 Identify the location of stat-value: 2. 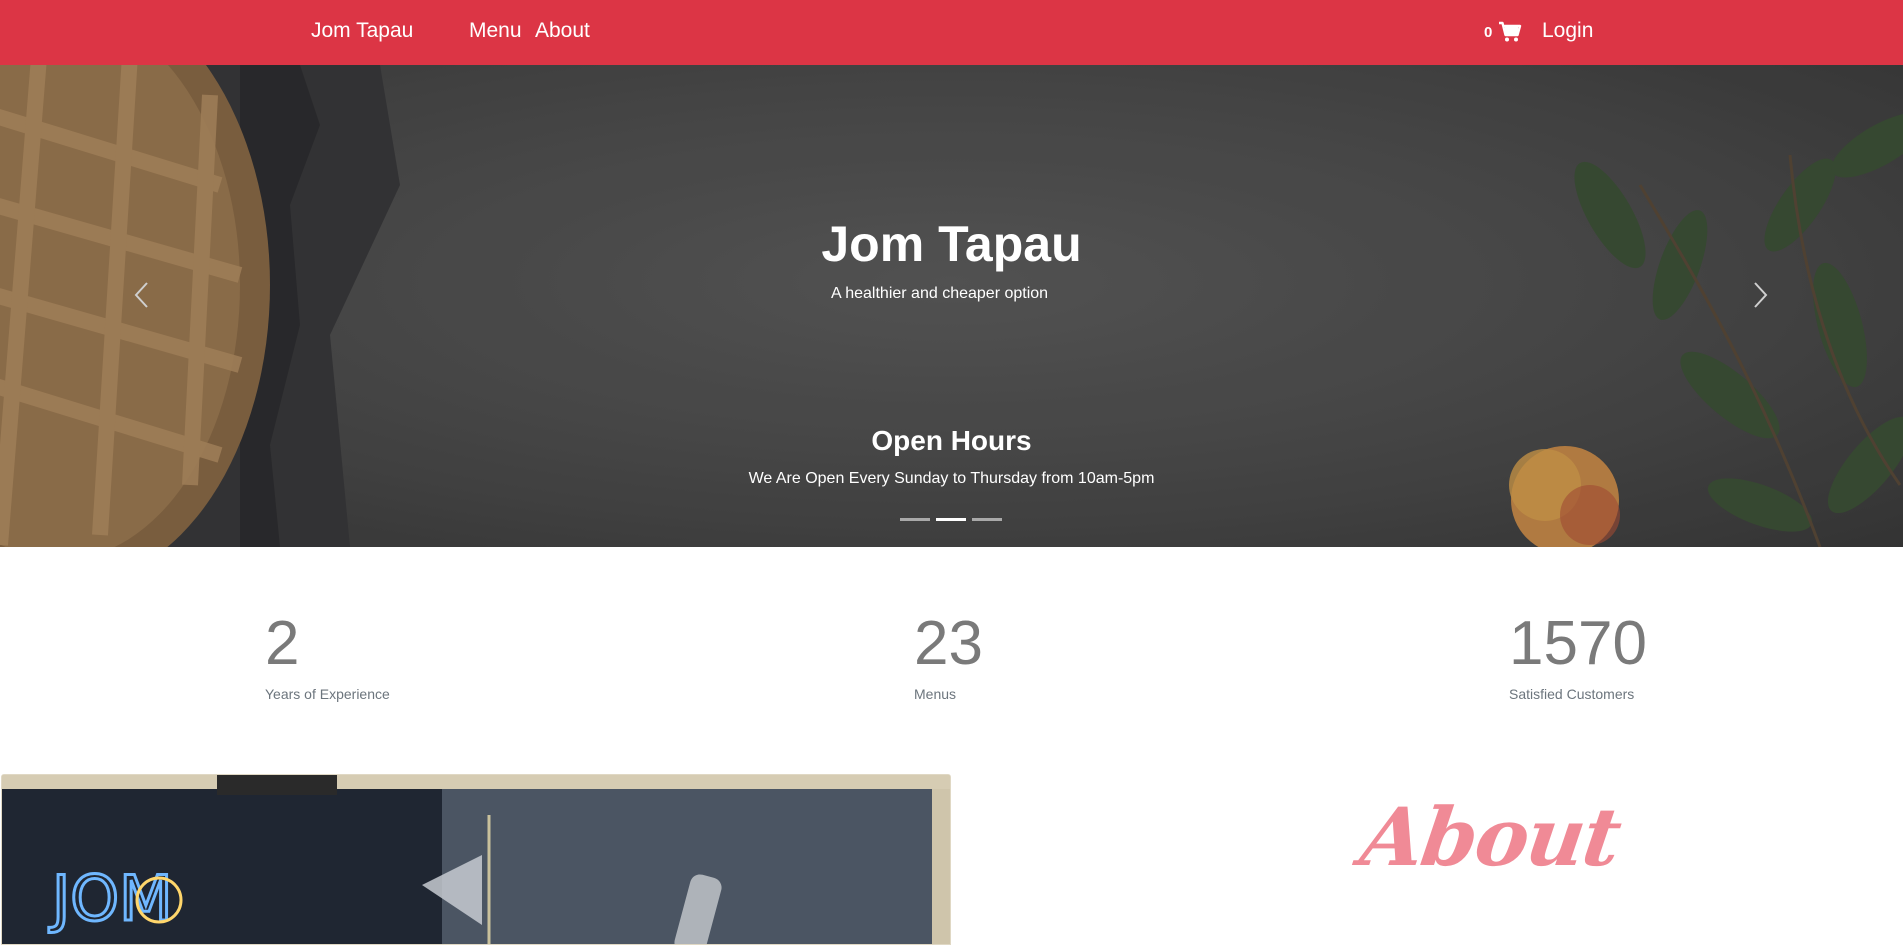
(282, 643).